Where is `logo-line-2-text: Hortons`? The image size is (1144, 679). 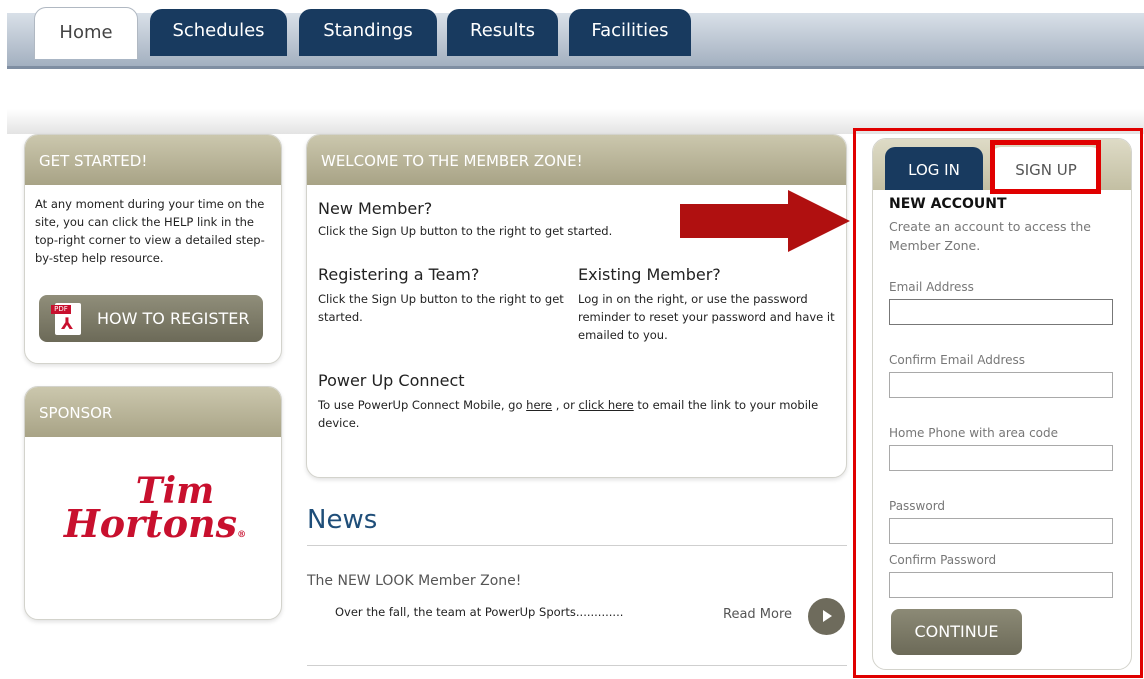
logo-line-2-text: Hortons is located at coordinates (150, 523).